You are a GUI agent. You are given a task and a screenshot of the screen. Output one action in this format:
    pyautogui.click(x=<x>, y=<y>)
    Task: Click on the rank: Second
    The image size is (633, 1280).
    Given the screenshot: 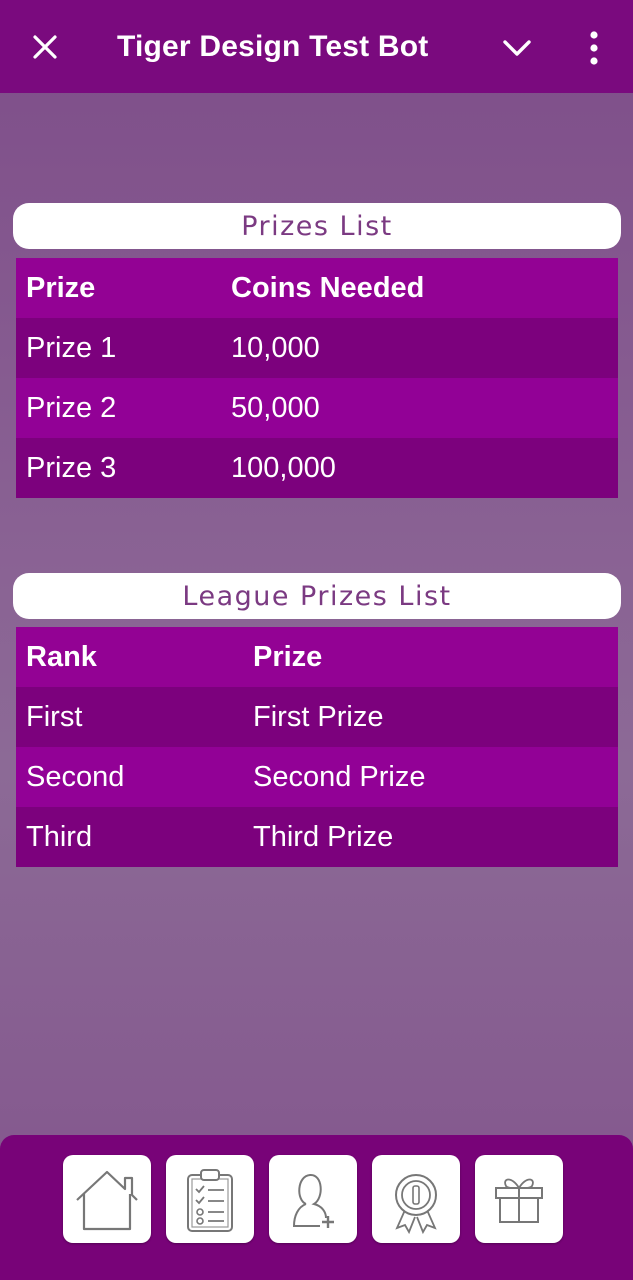 What is the action you would take?
    pyautogui.click(x=75, y=776)
    